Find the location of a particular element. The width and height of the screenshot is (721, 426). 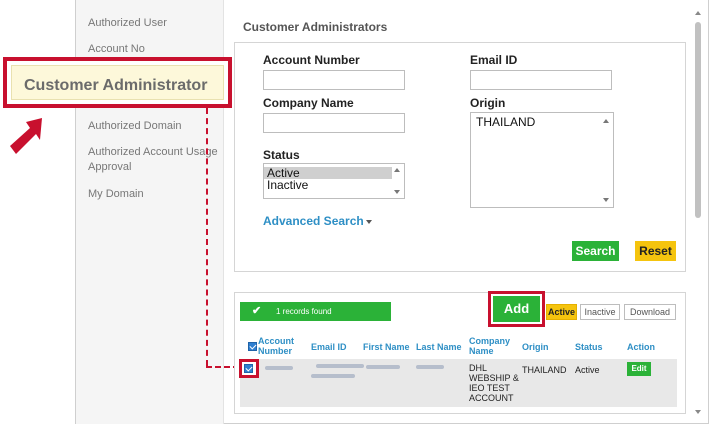

check-icon: ✔ is located at coordinates (257, 311).